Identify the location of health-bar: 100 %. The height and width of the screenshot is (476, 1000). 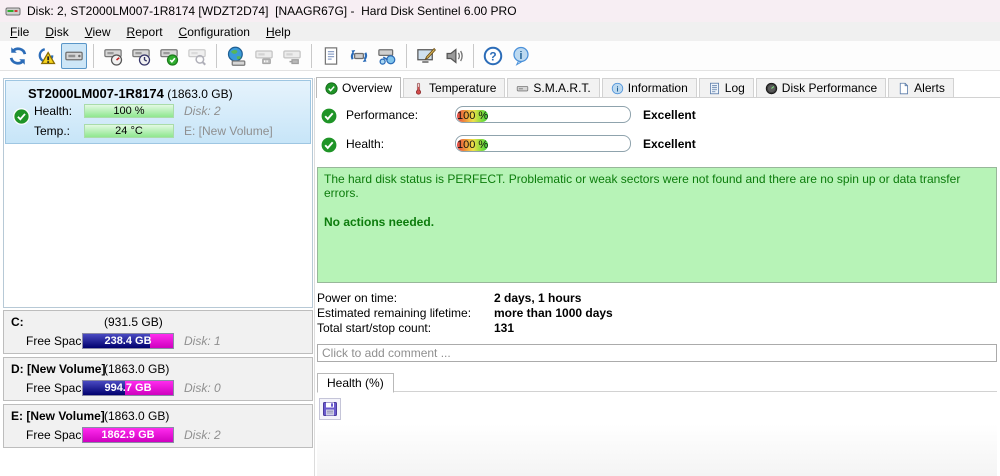
(129, 111).